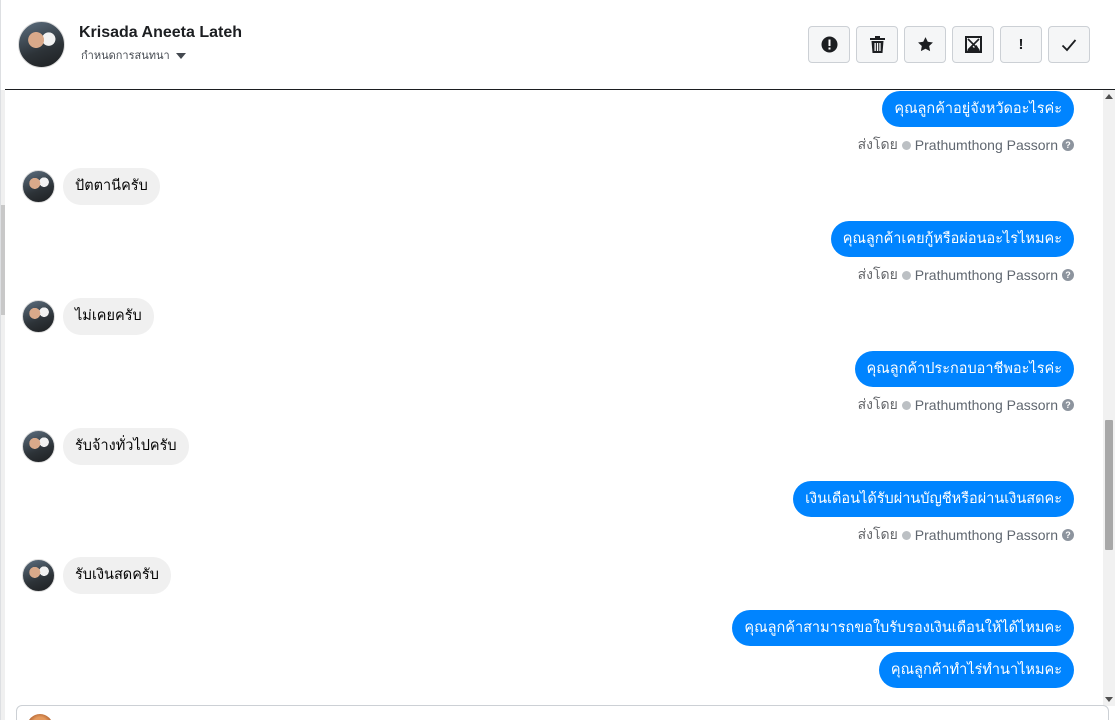  I want to click on caret-down-icon, so click(180, 55).